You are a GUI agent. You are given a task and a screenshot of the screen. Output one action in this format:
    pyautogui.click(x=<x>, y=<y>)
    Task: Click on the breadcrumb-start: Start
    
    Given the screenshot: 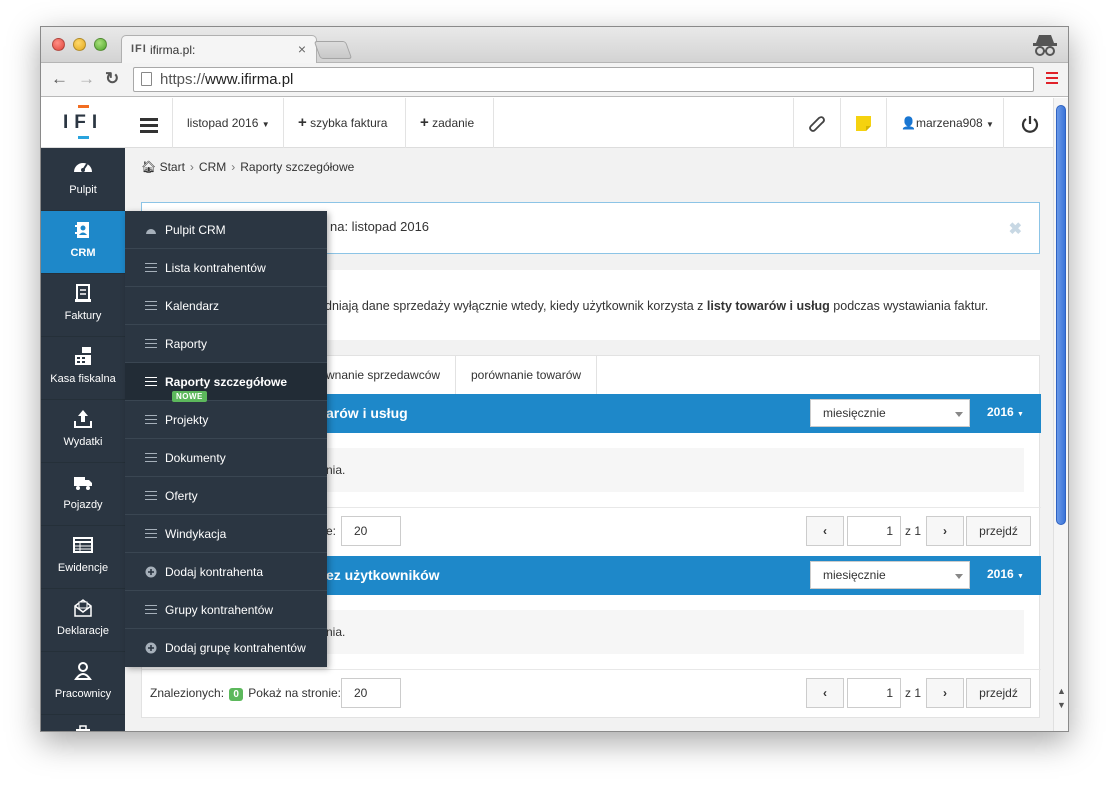 What is the action you would take?
    pyautogui.click(x=172, y=167)
    